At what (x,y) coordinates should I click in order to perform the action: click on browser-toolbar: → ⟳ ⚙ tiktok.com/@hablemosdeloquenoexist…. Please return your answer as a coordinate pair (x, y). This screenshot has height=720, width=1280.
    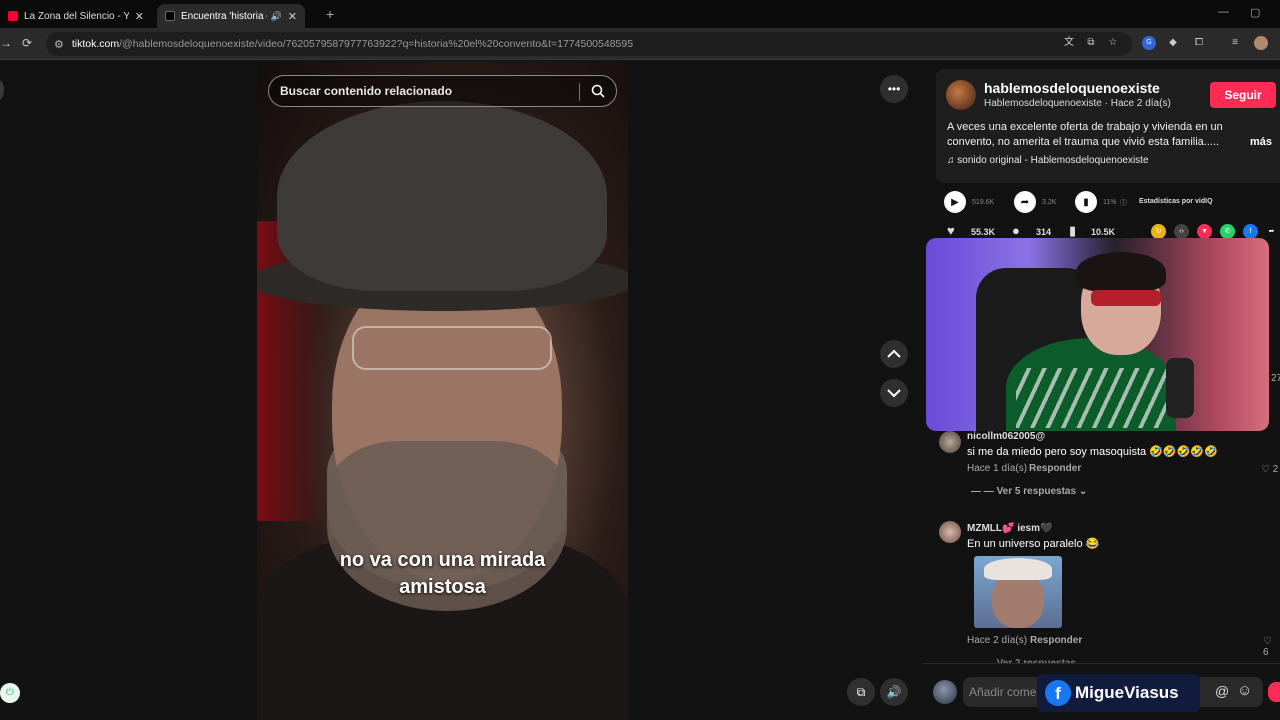
    Looking at the image, I should click on (640, 44).